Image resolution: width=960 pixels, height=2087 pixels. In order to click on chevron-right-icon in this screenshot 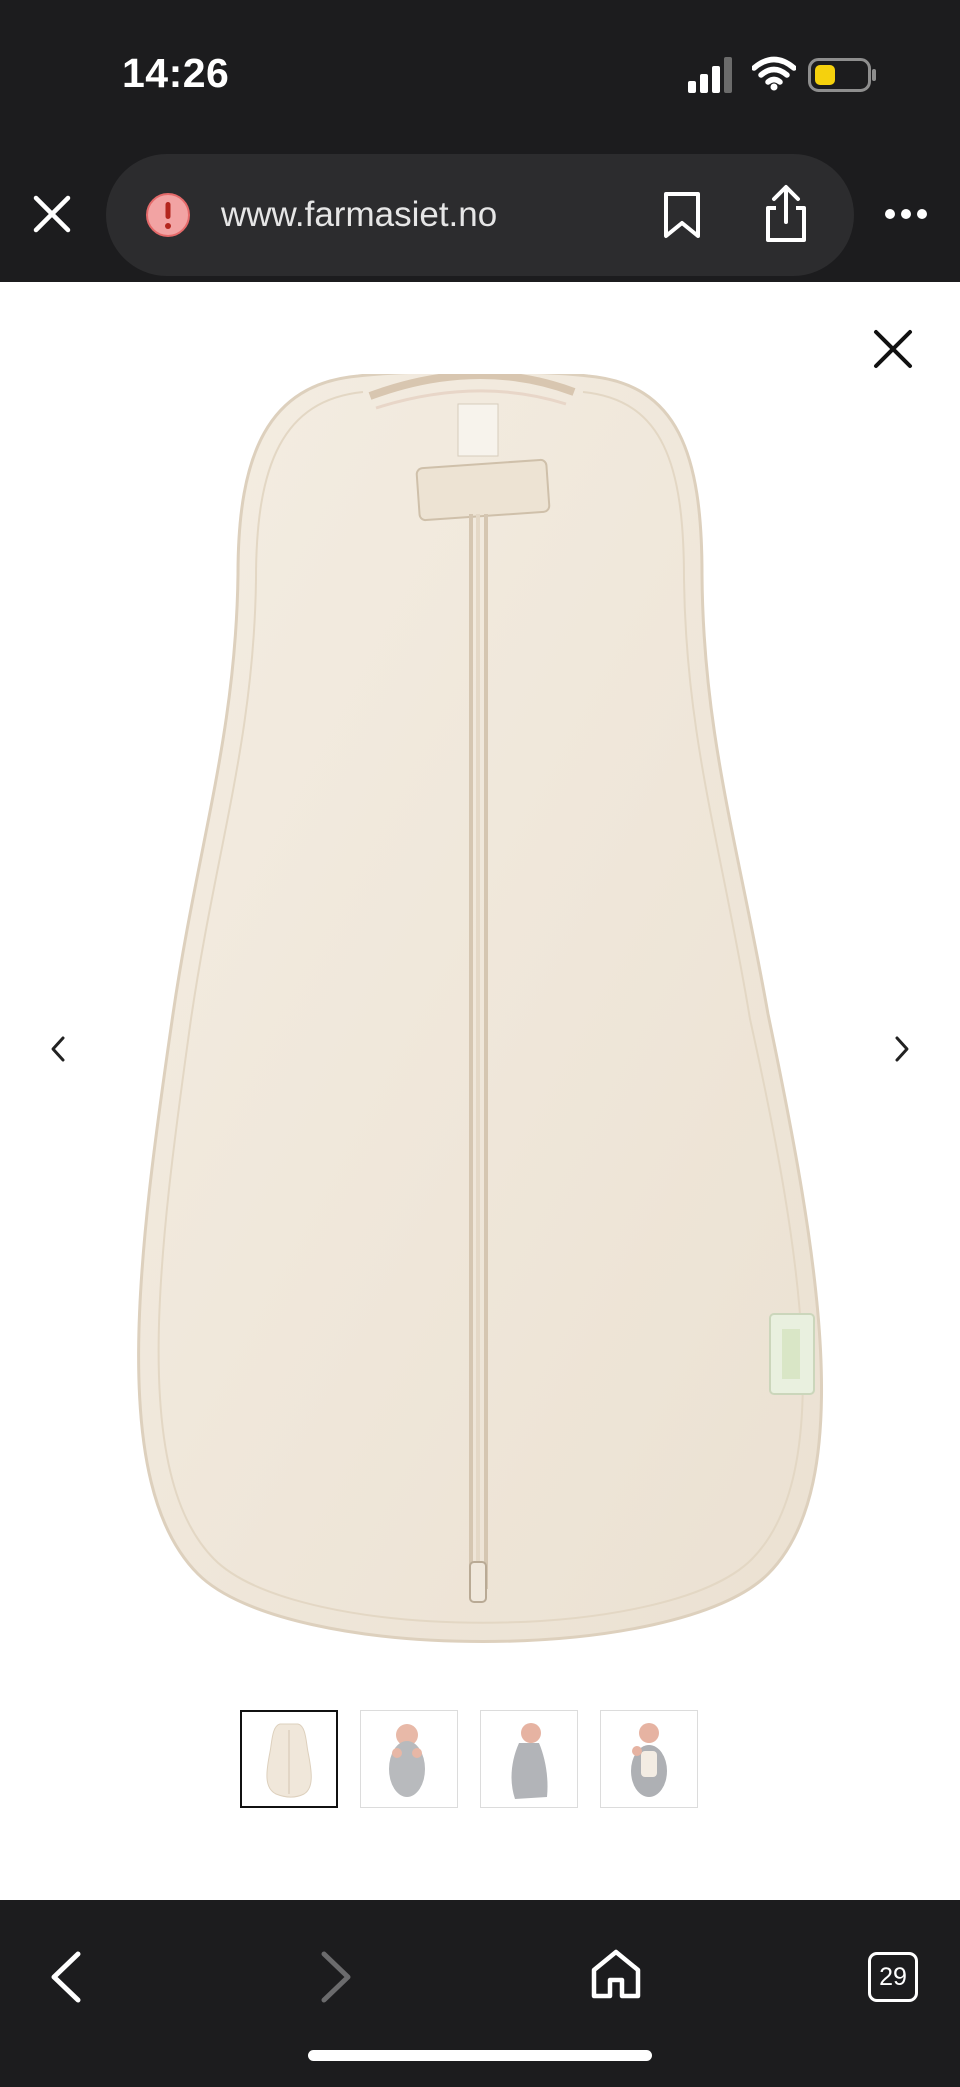, I will do `click(902, 1049)`.